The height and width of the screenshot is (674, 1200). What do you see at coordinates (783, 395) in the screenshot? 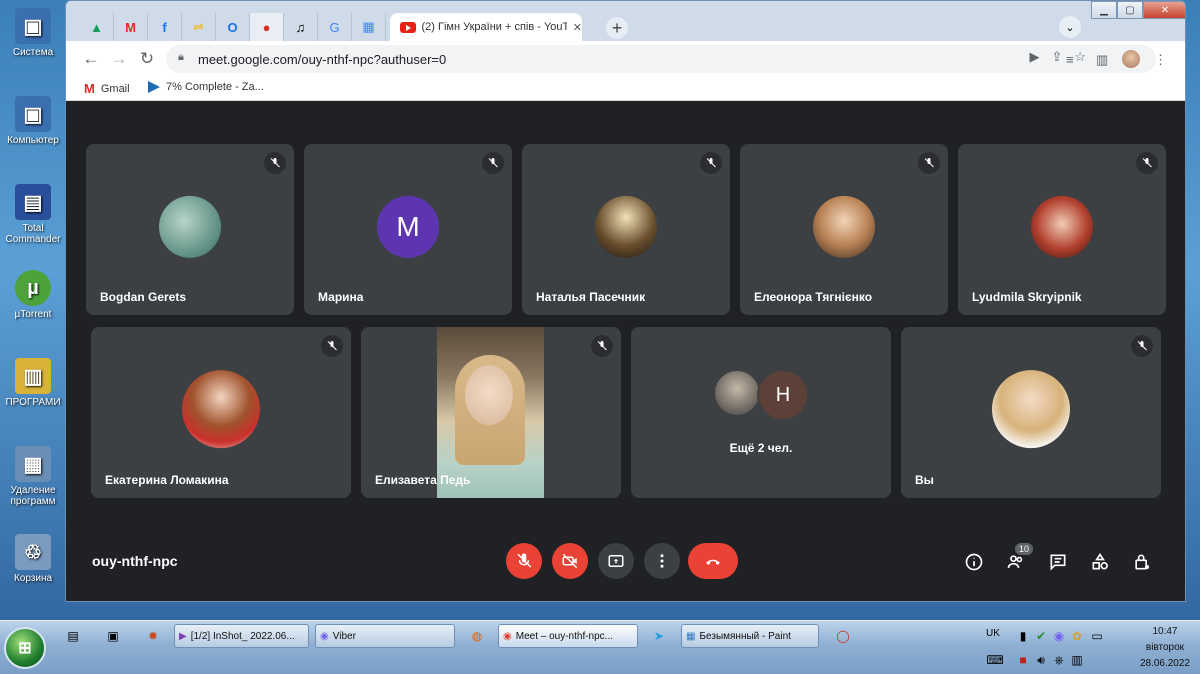
I see `avatar: H` at bounding box center [783, 395].